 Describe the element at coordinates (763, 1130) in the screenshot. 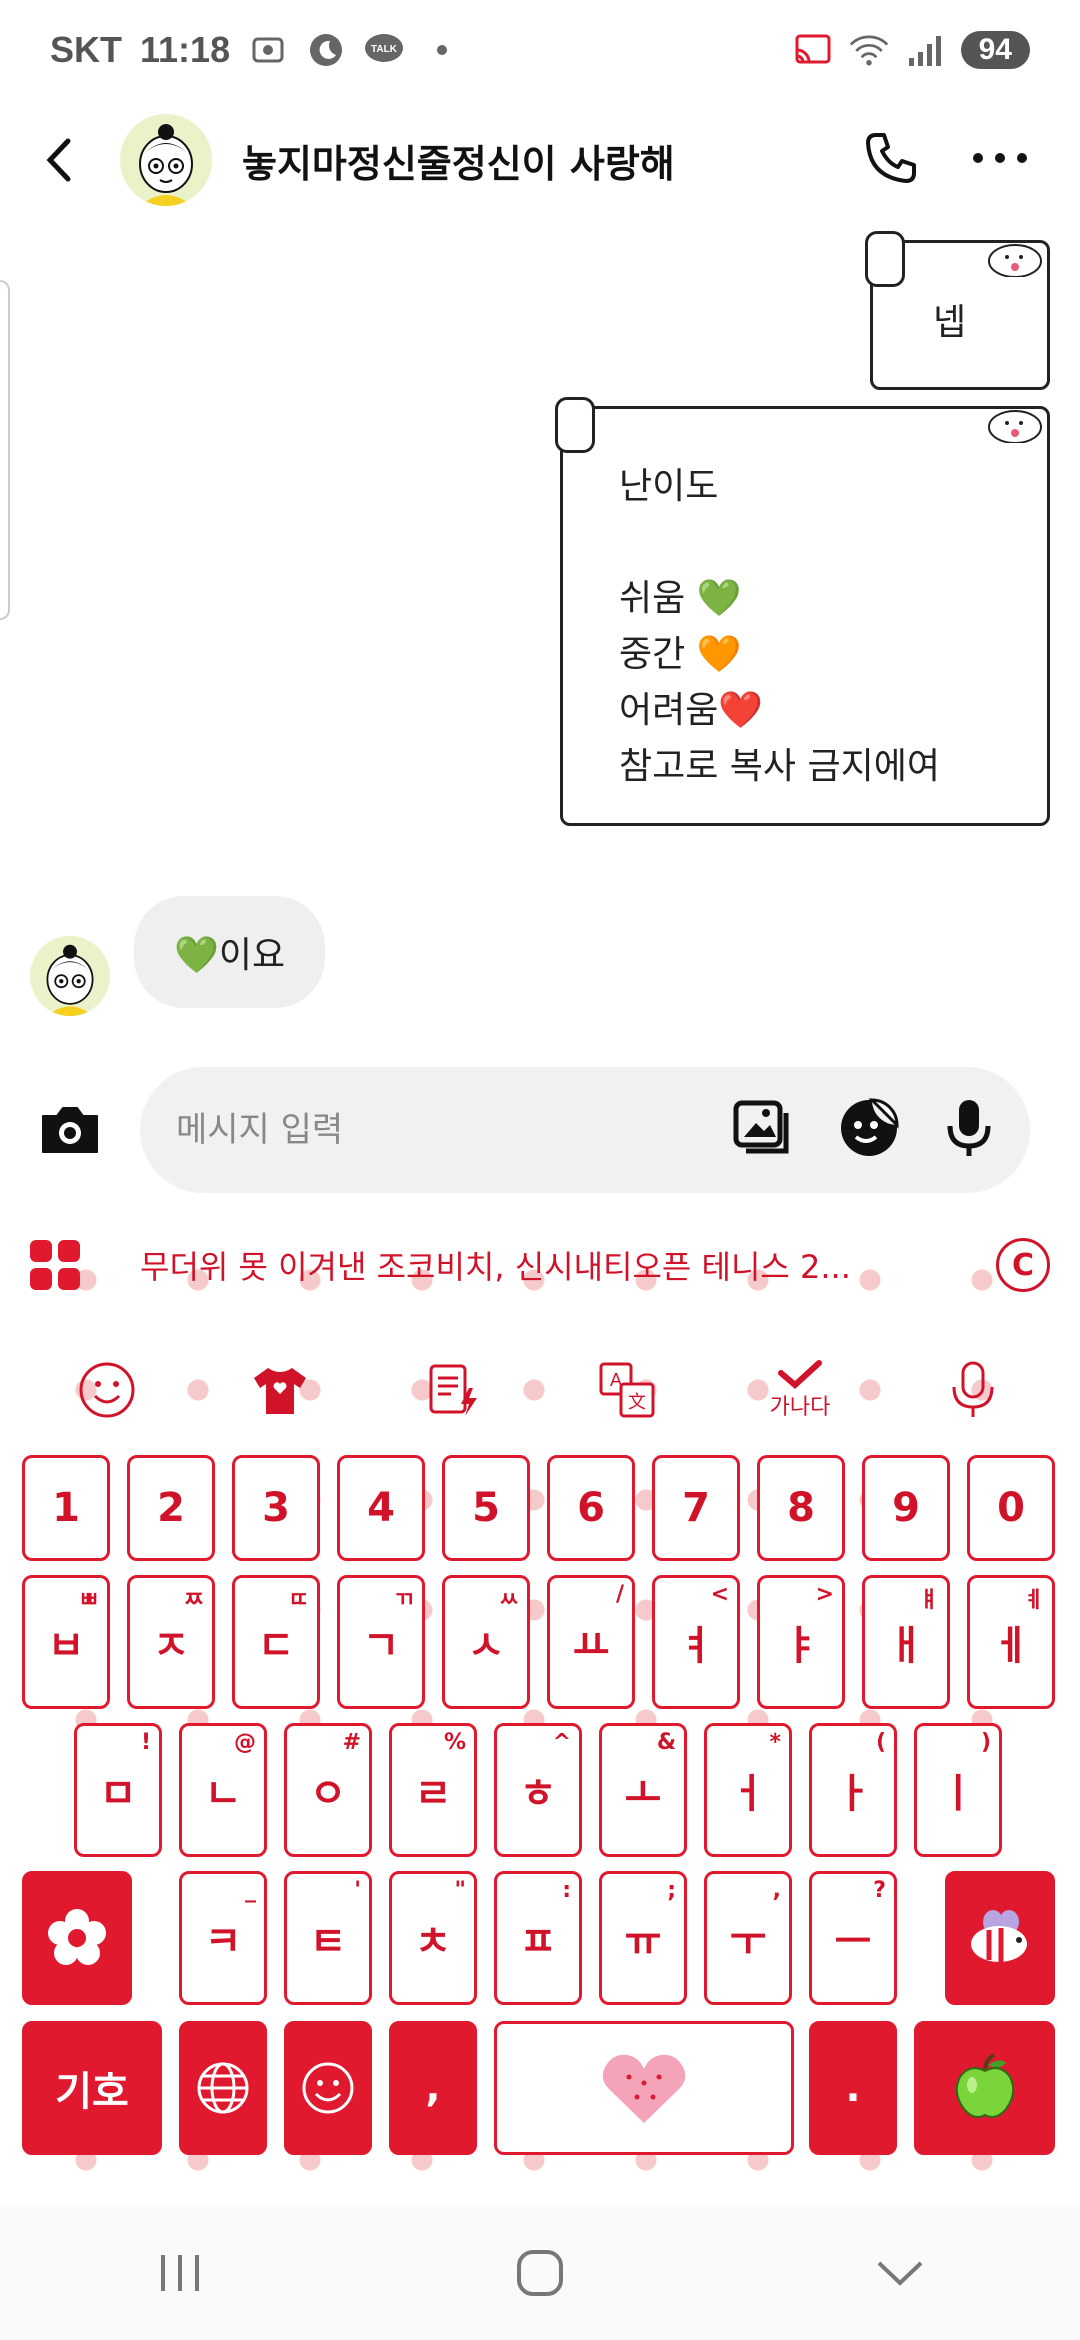

I see `gallery-button` at that location.